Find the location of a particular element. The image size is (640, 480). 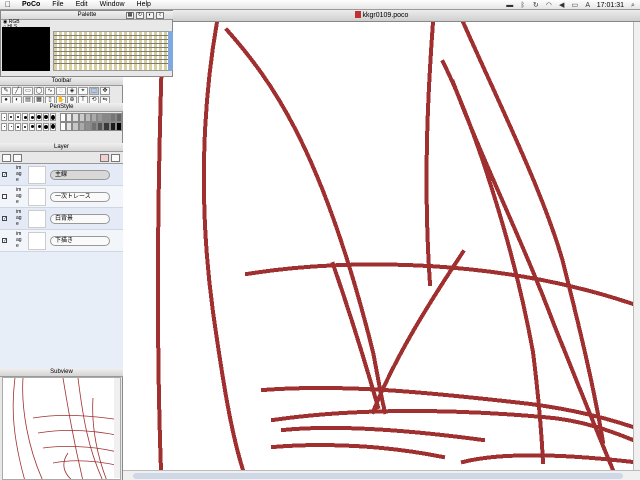

palette-refresh-icon: ↻ is located at coordinates (140, 15).